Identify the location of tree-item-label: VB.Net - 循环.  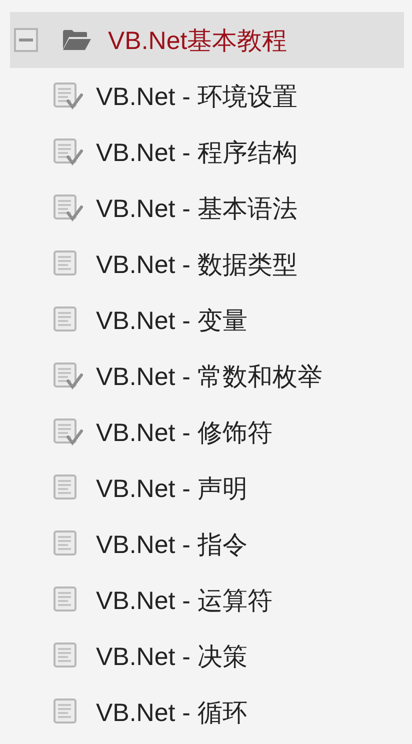
(172, 713).